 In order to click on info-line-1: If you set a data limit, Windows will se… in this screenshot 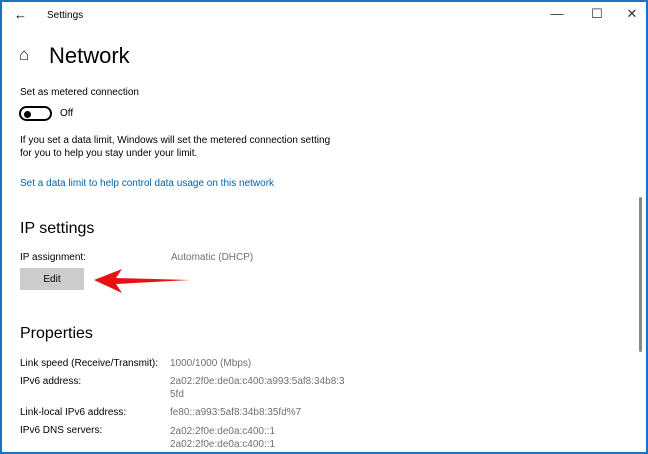, I will do `click(175, 140)`.